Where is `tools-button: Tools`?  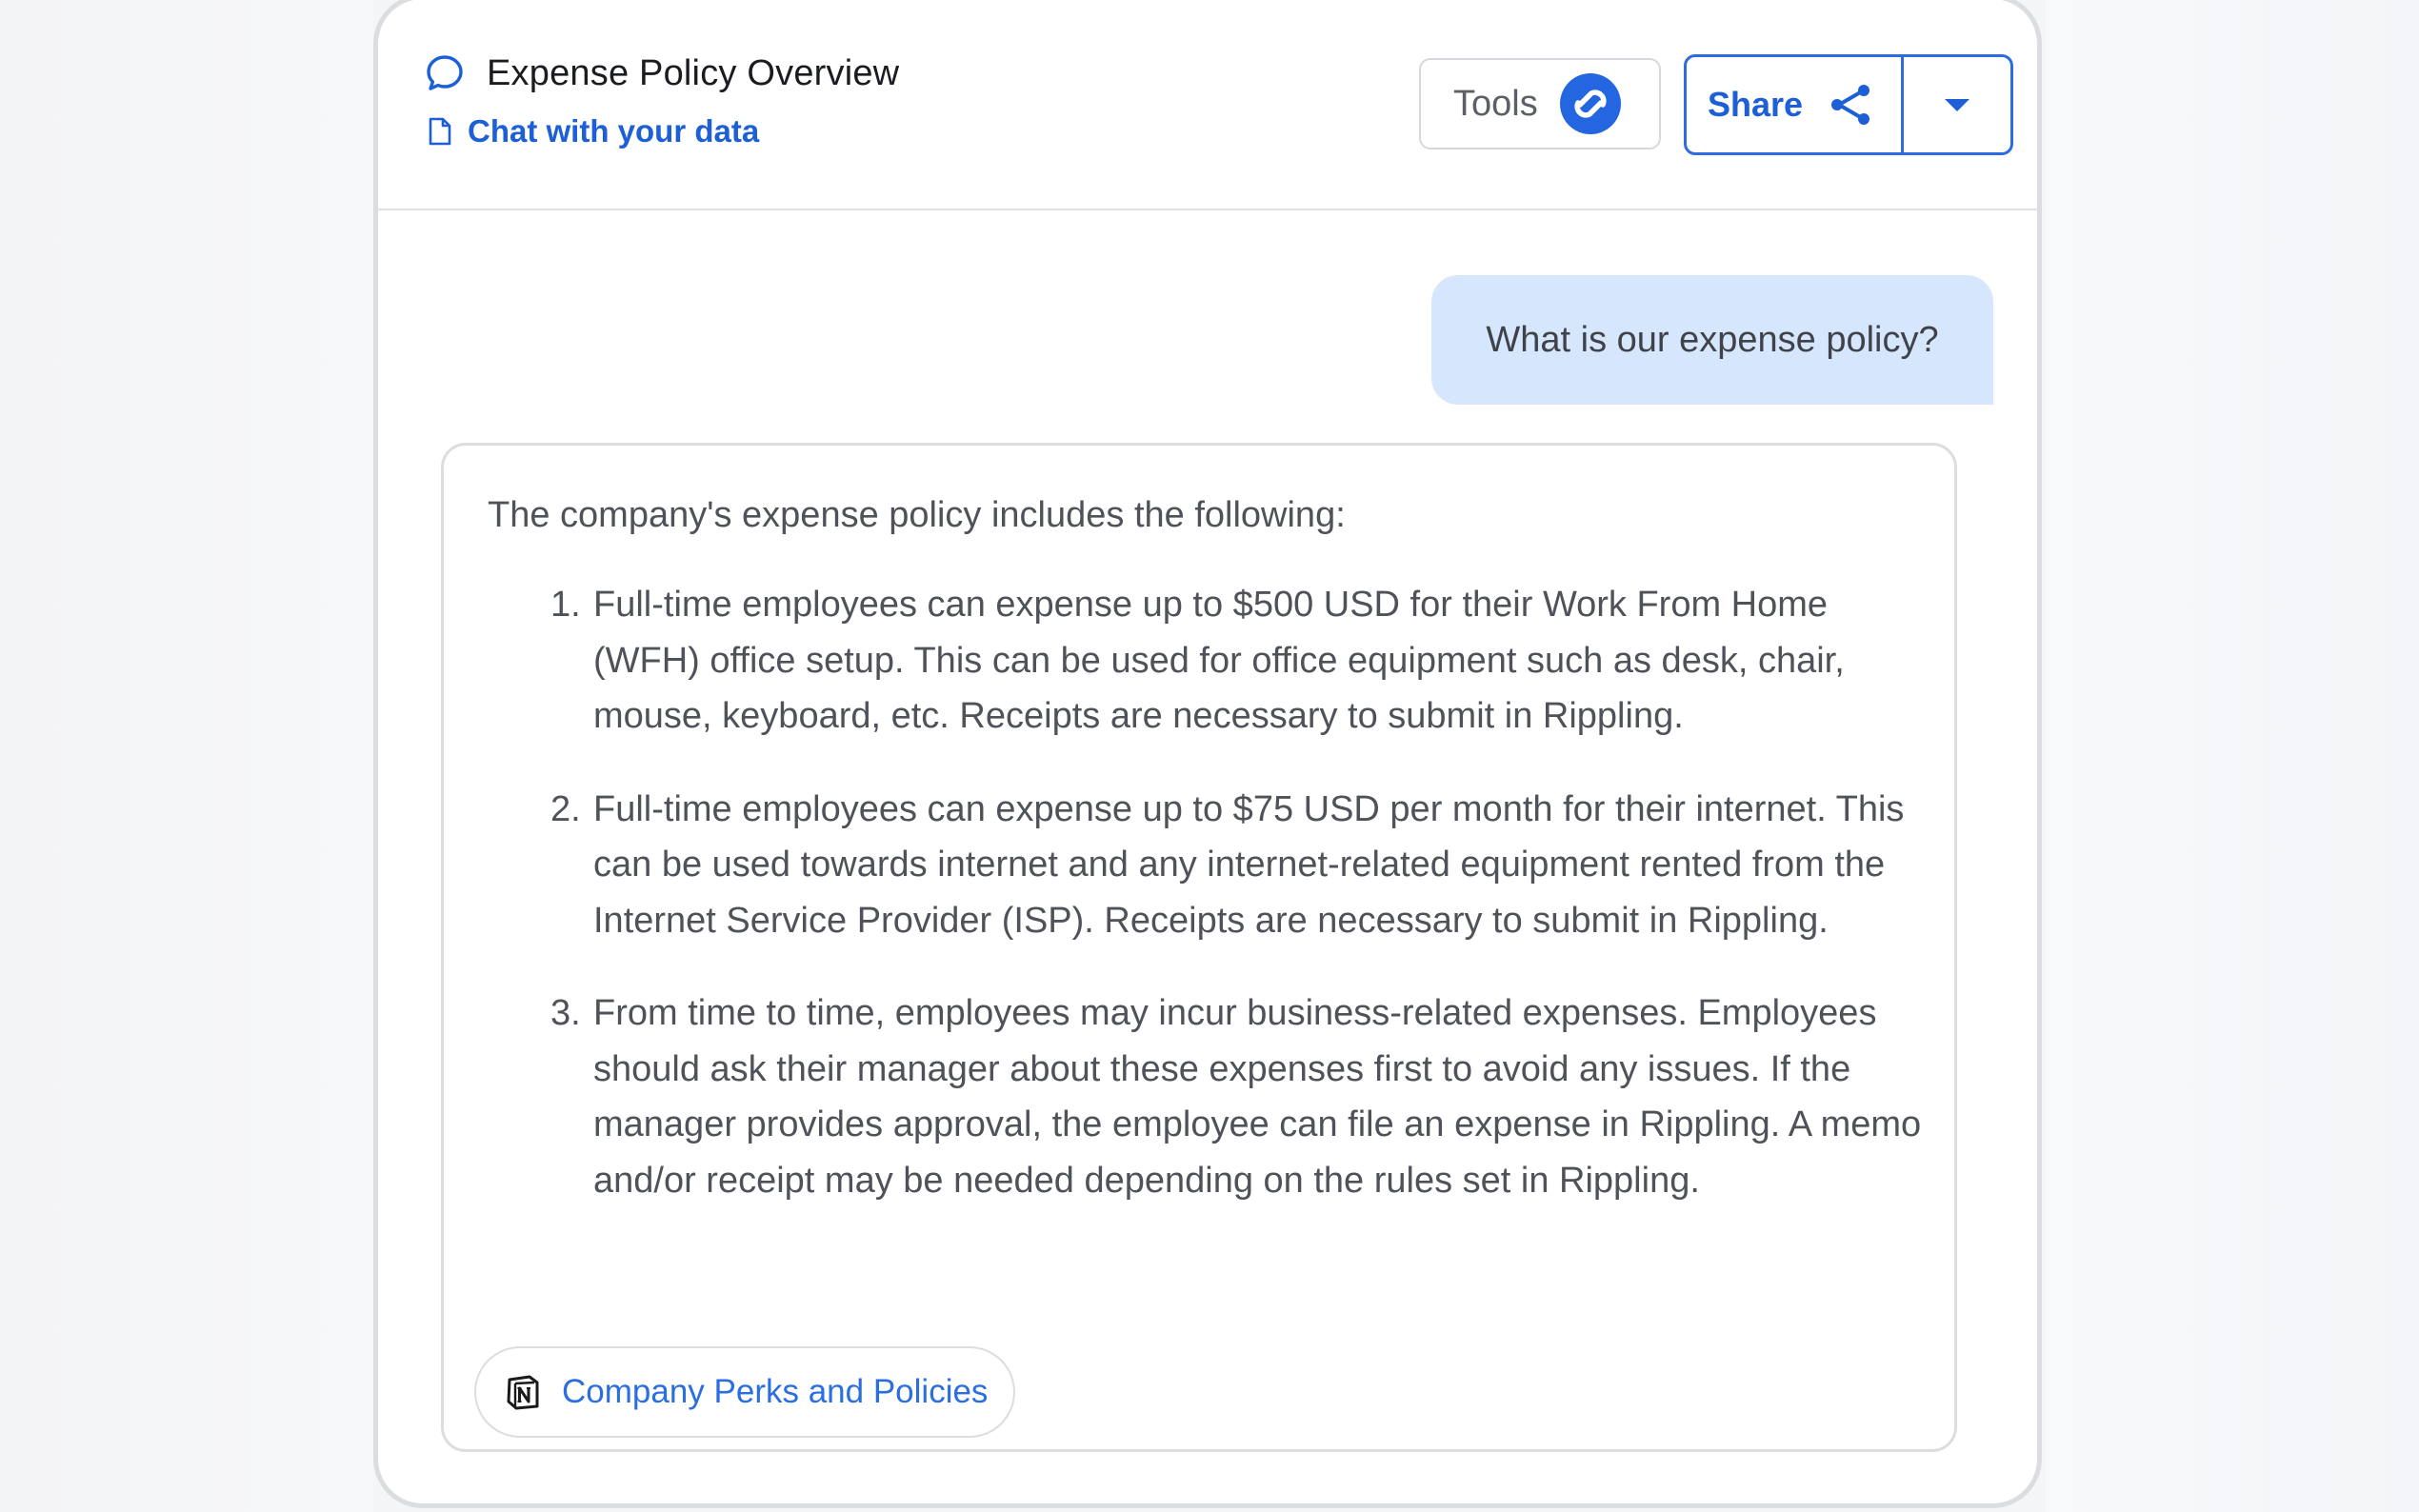 tools-button: Tools is located at coordinates (1540, 103).